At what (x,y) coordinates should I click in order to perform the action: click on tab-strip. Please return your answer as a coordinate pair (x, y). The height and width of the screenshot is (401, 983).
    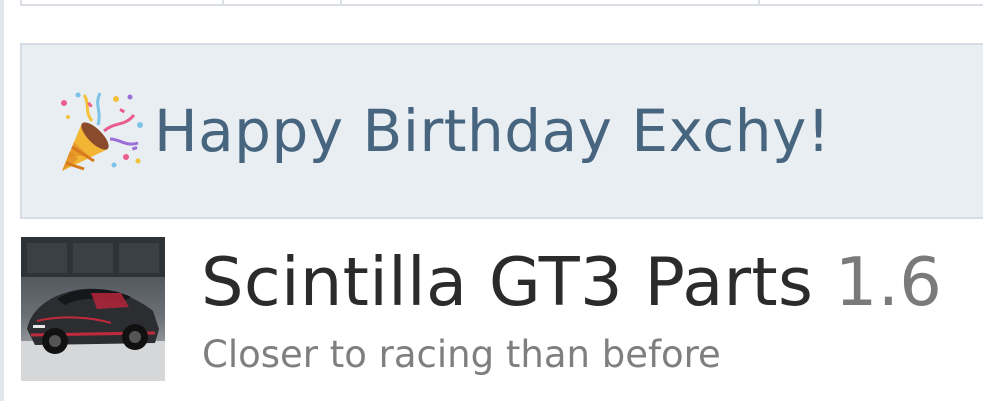
    Looking at the image, I should click on (501, 3).